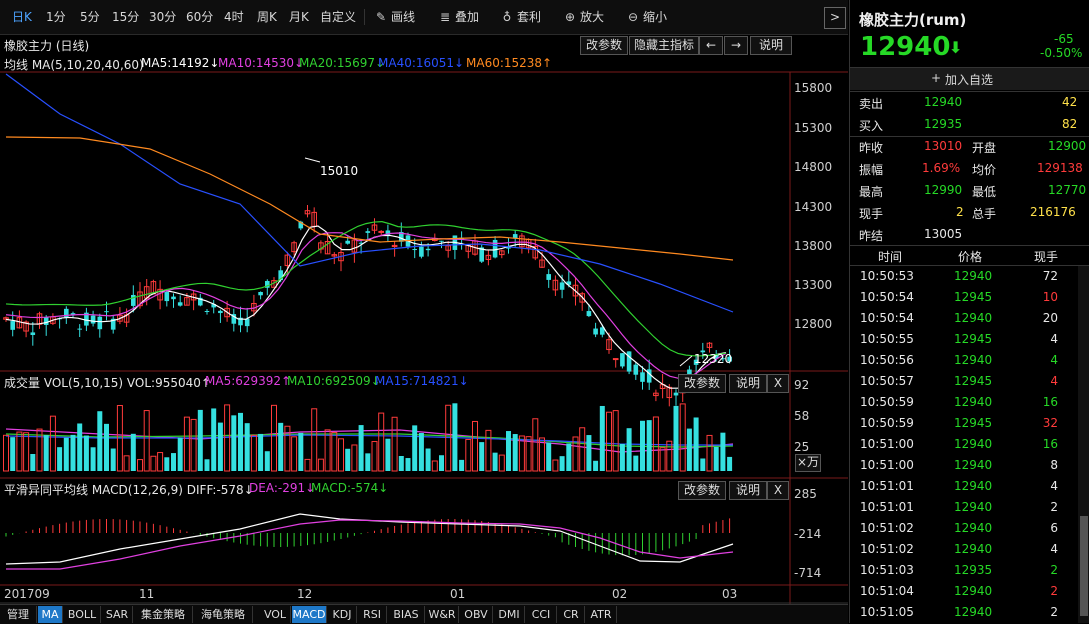 The height and width of the screenshot is (624, 1089). Describe the element at coordinates (748, 490) in the screenshot. I see `macd-help-button: 说明` at that location.